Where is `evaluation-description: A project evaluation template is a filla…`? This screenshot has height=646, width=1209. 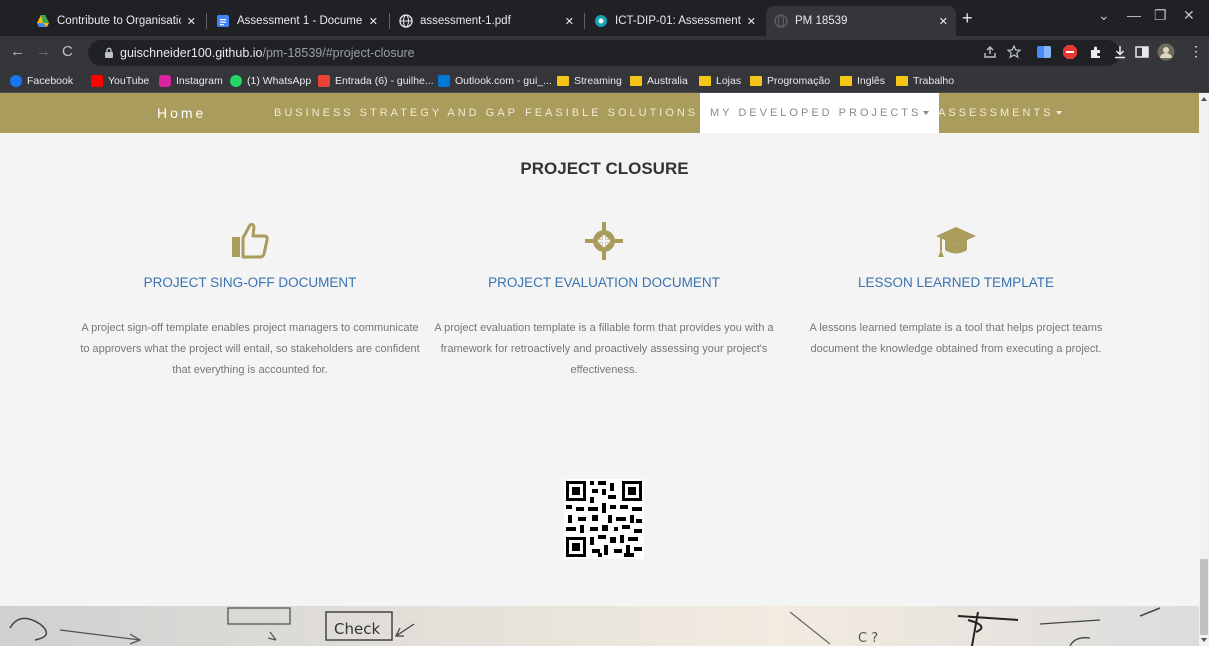 evaluation-description: A project evaluation template is a filla… is located at coordinates (604, 349).